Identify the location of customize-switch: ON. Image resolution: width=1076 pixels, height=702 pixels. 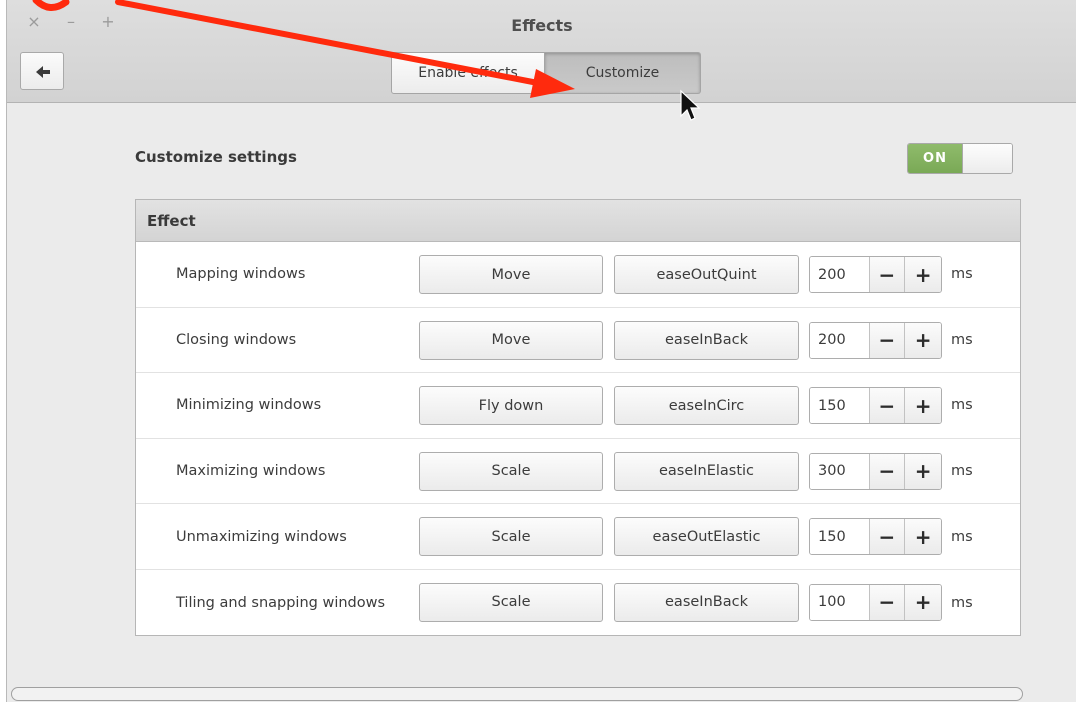
(960, 158).